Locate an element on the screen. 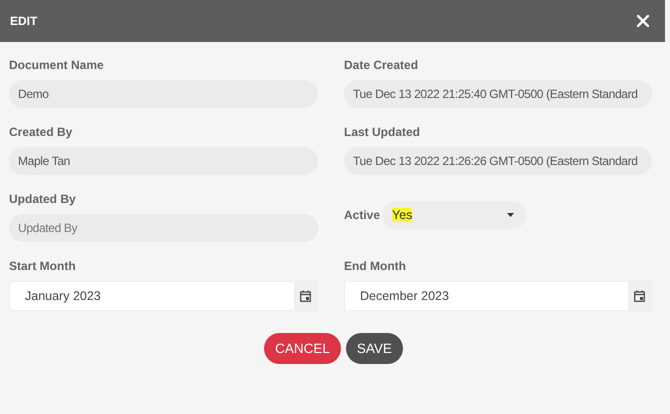  field-label: Last Updated is located at coordinates (383, 132).